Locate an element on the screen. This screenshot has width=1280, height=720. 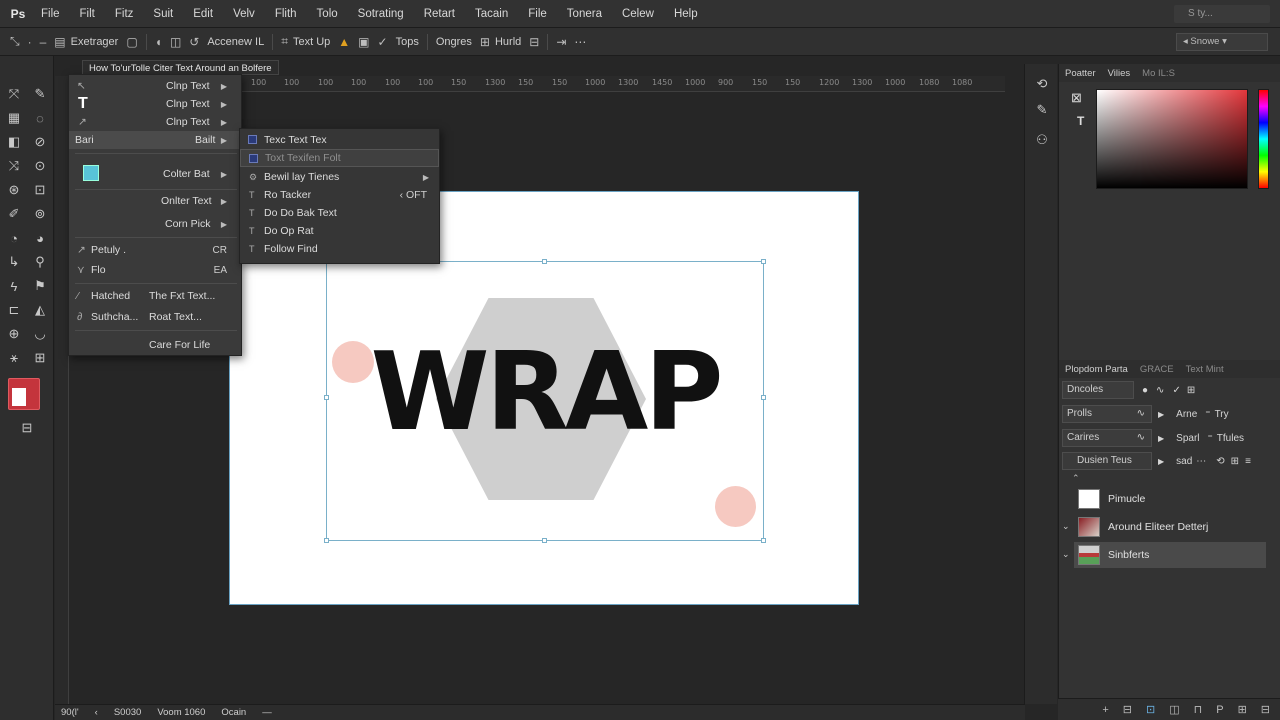
gear-tool-icon: ⊞ is located at coordinates (40, 358).